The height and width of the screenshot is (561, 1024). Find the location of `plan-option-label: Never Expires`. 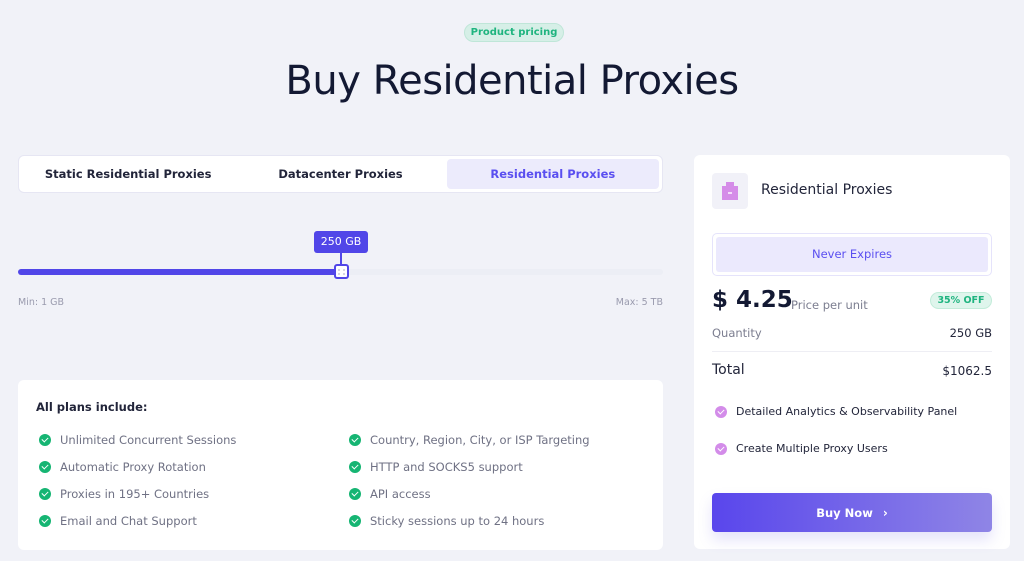

plan-option-label: Never Expires is located at coordinates (852, 254).